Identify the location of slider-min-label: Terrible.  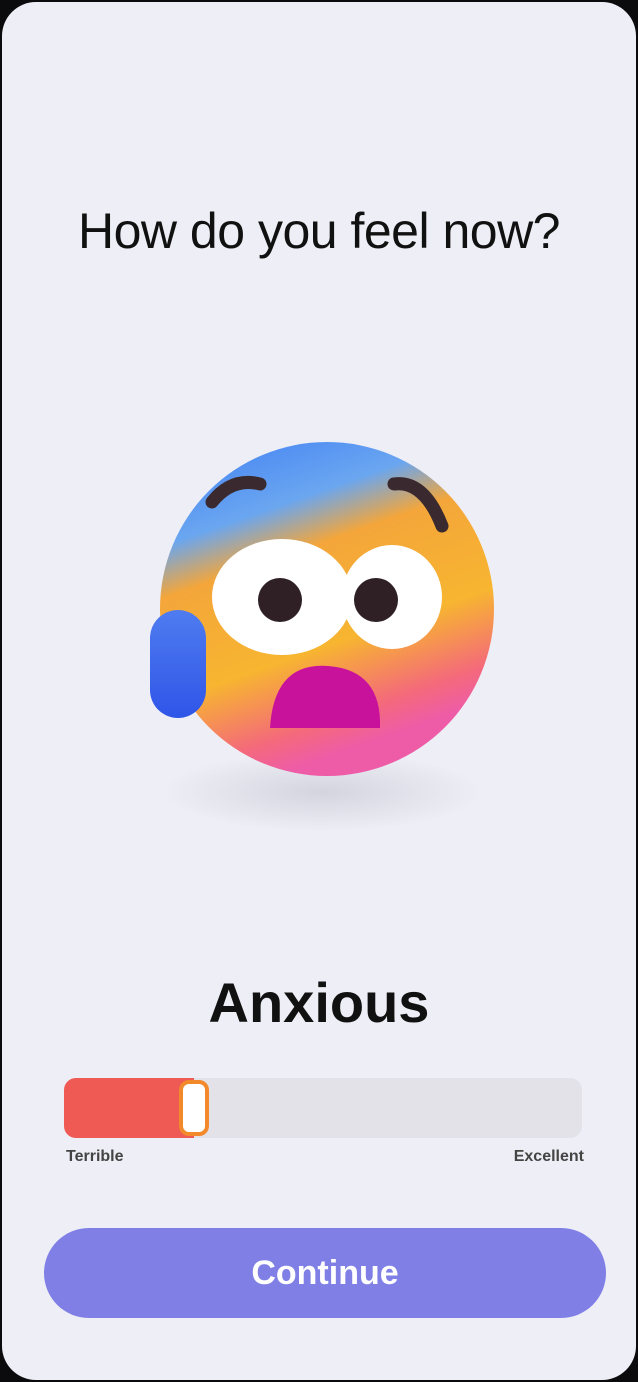
(95, 1156).